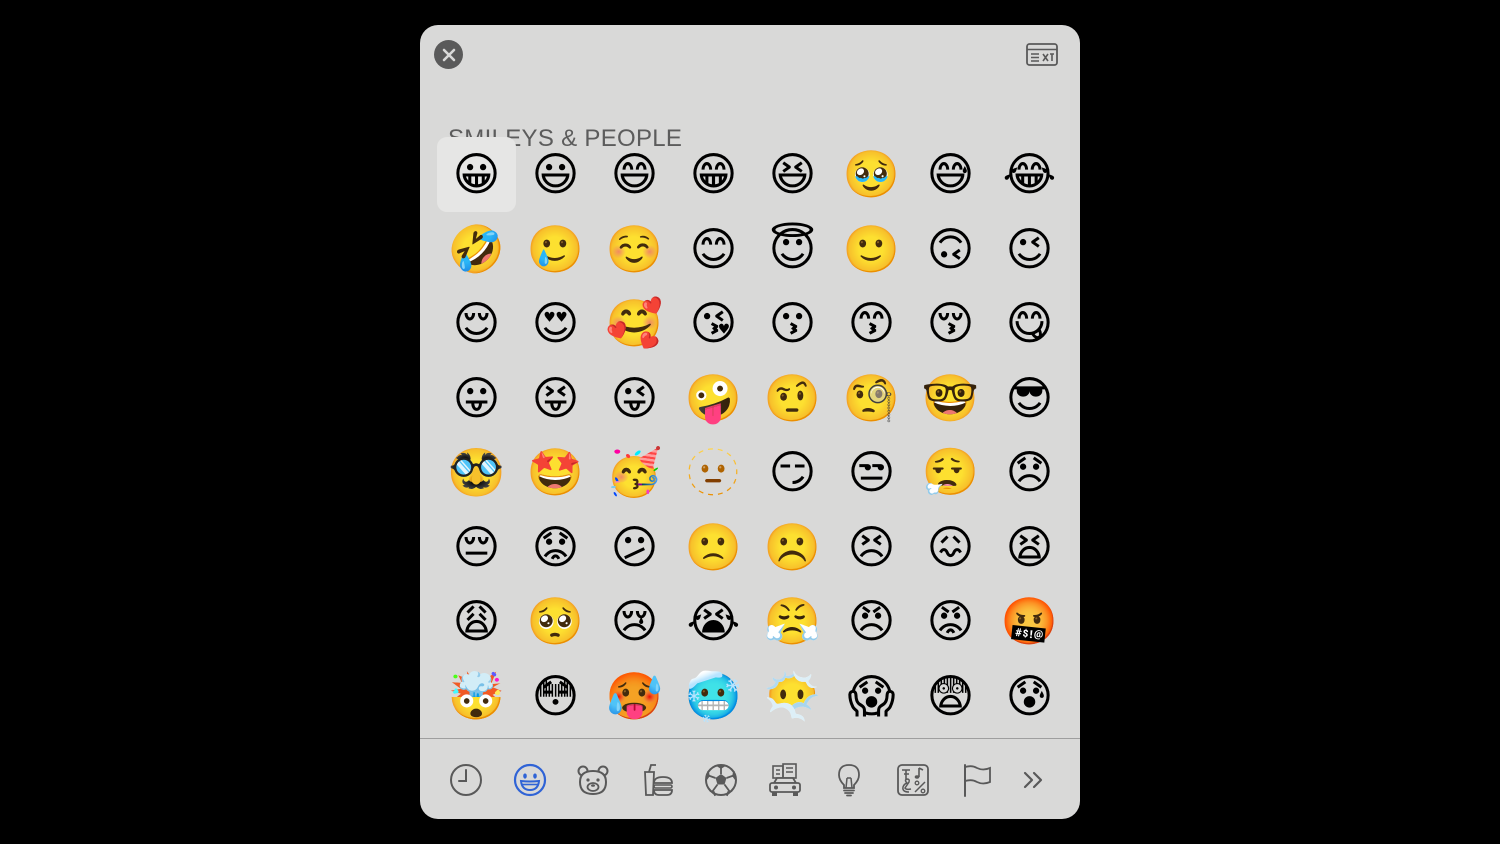 This screenshot has width=1500, height=844. I want to click on emoji-cell: 😂, so click(1029, 174).